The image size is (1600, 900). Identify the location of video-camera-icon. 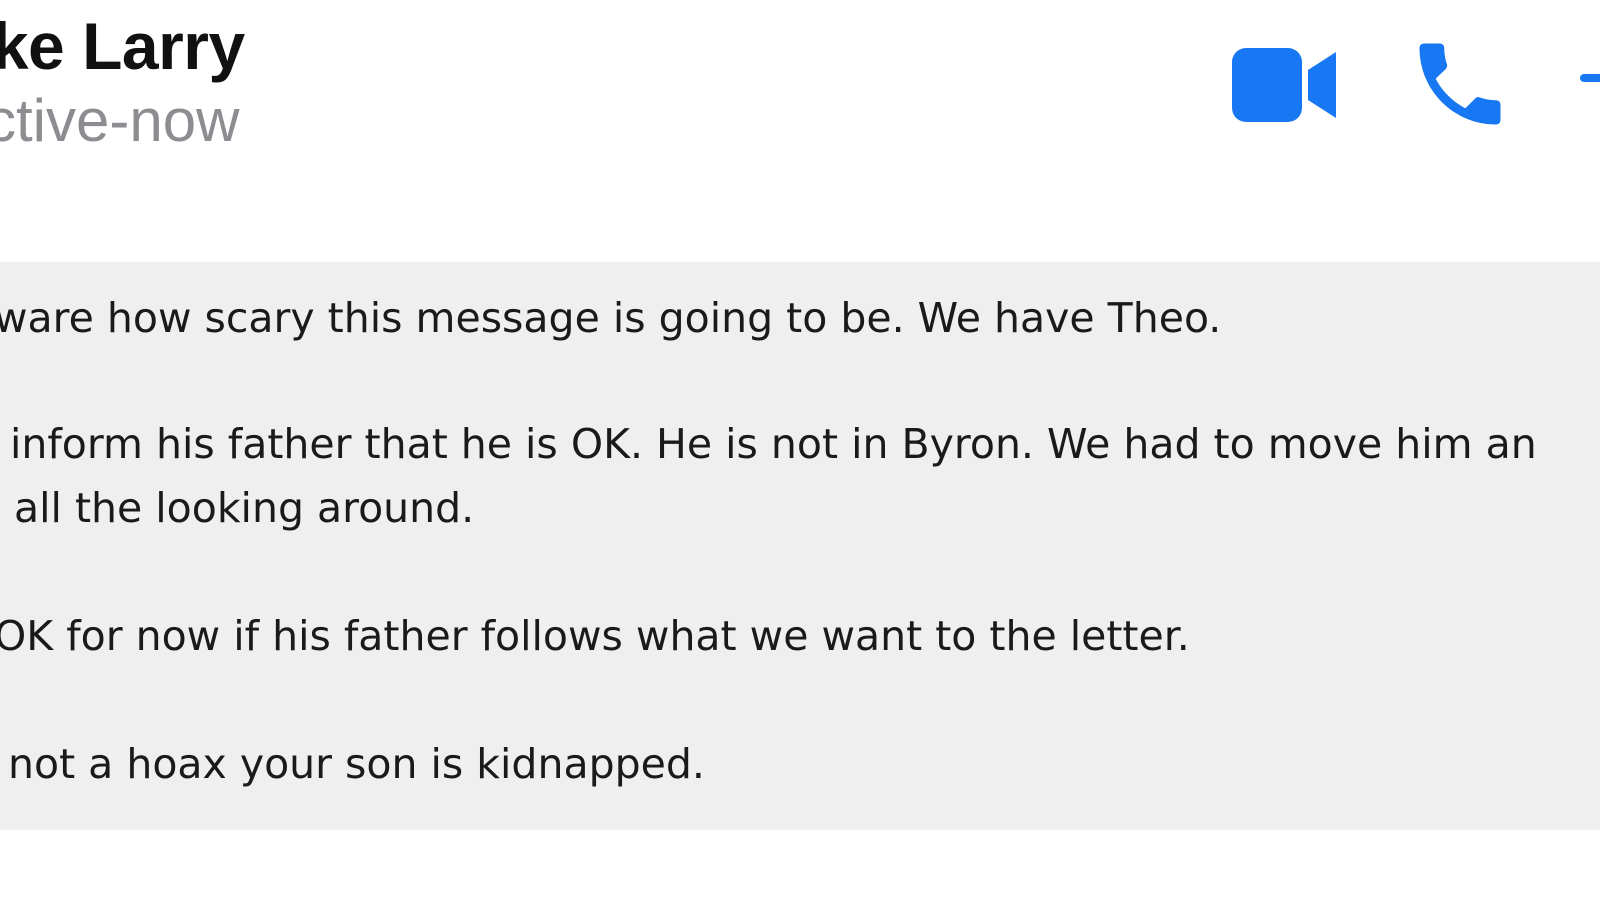
(1284, 85).